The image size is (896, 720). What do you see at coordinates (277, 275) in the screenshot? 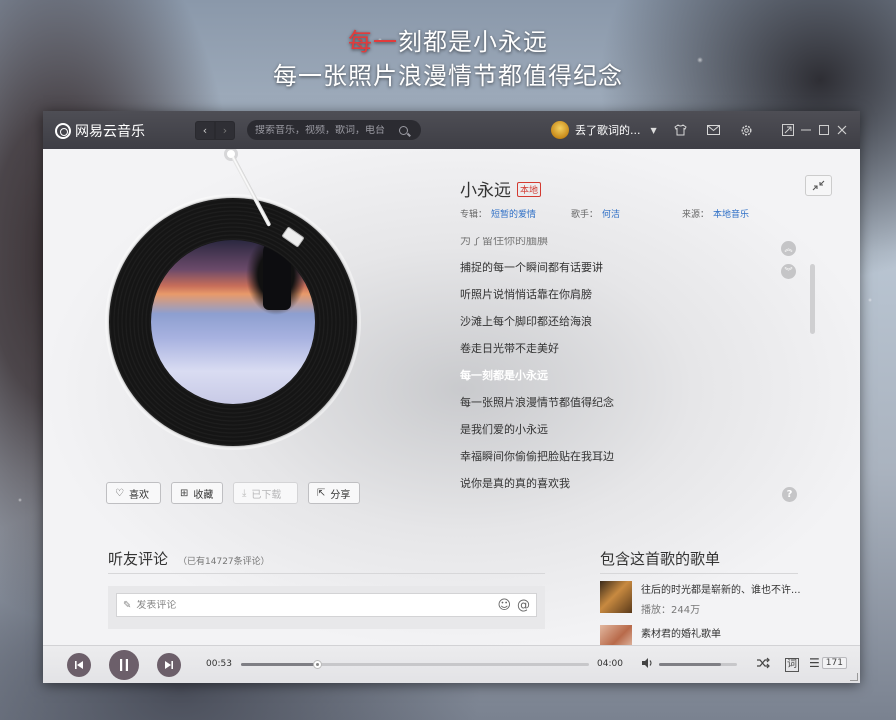
I see `cover-figure` at bounding box center [277, 275].